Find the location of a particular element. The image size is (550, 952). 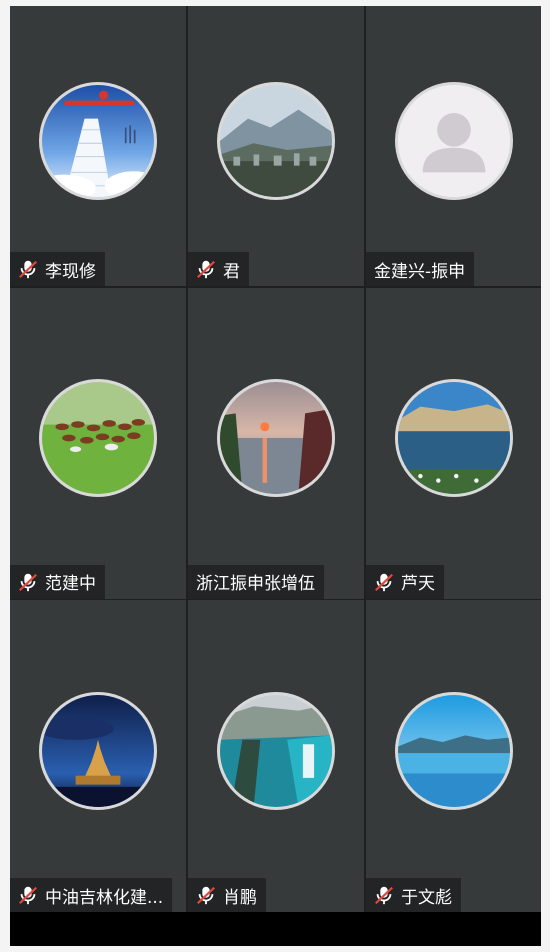

stairway-to-clouds-picture is located at coordinates (98, 141).